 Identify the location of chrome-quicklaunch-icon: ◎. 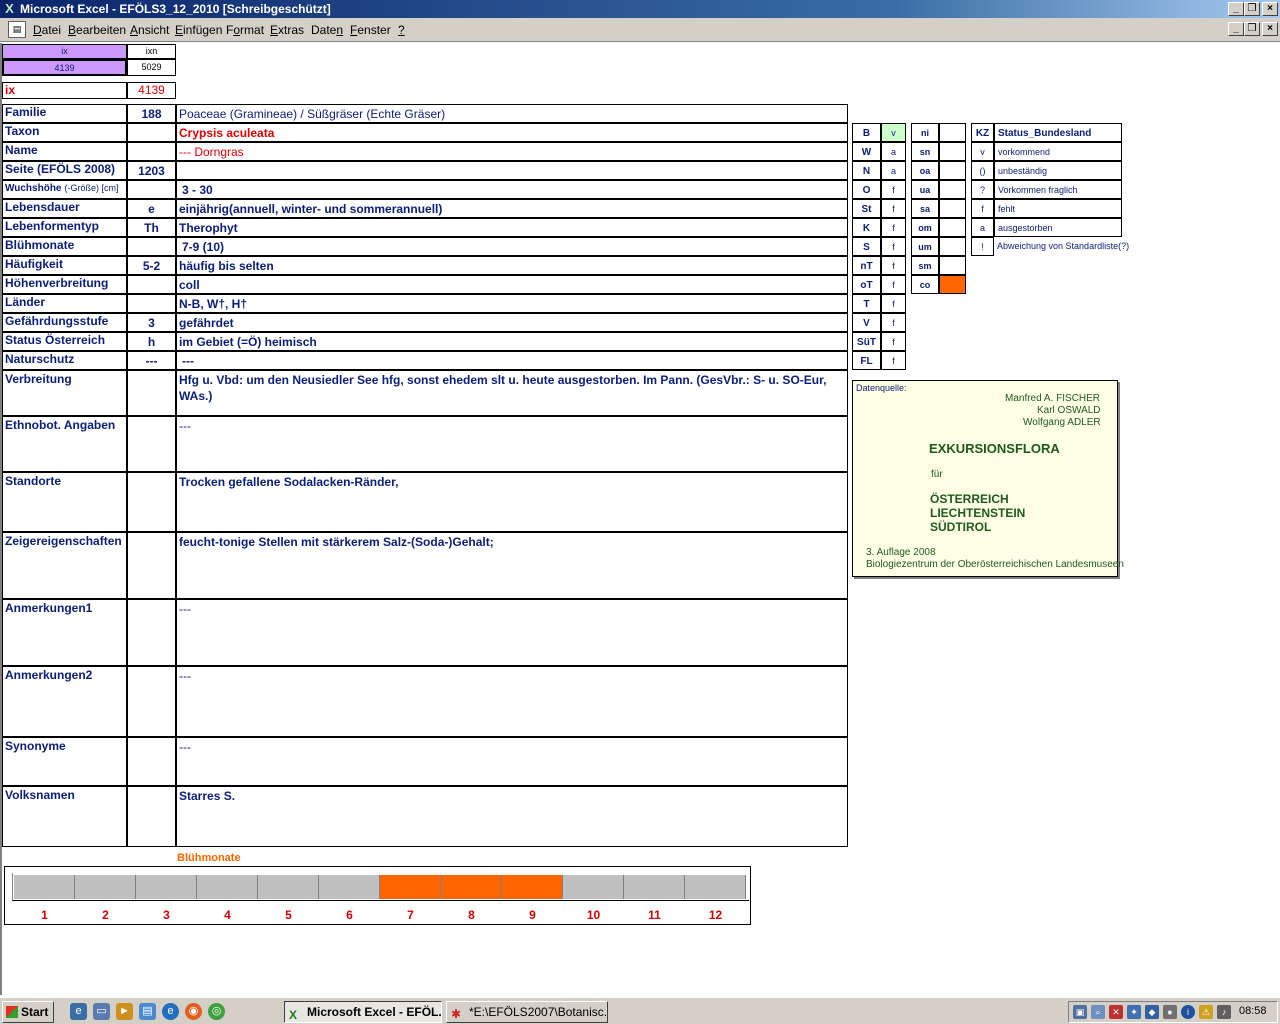
(216, 1011).